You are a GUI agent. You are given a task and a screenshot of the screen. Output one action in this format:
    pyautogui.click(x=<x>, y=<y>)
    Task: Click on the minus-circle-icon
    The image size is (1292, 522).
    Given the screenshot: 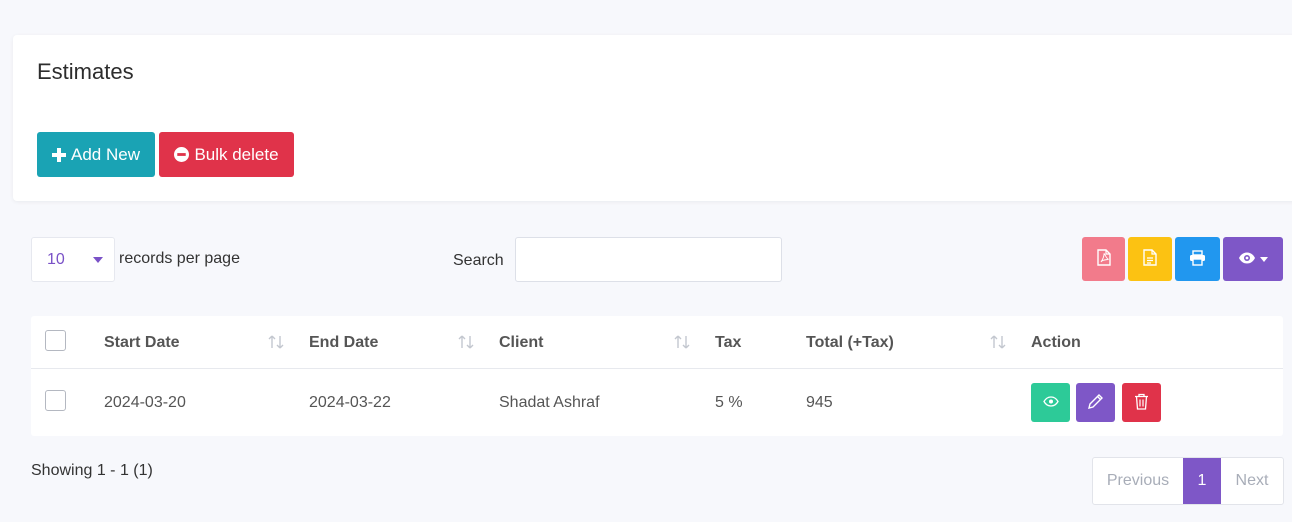 What is the action you would take?
    pyautogui.click(x=182, y=154)
    